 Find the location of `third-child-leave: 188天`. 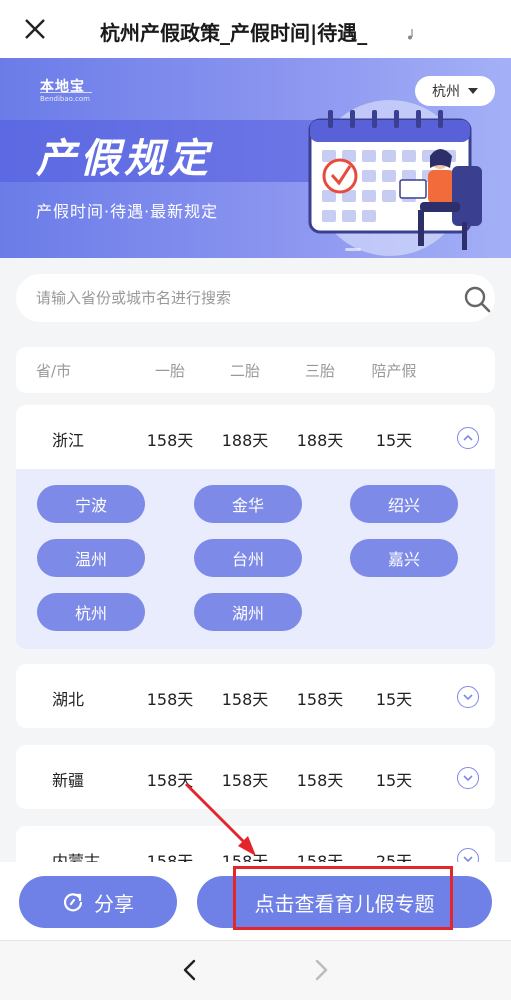

third-child-leave: 188天 is located at coordinates (320, 440).